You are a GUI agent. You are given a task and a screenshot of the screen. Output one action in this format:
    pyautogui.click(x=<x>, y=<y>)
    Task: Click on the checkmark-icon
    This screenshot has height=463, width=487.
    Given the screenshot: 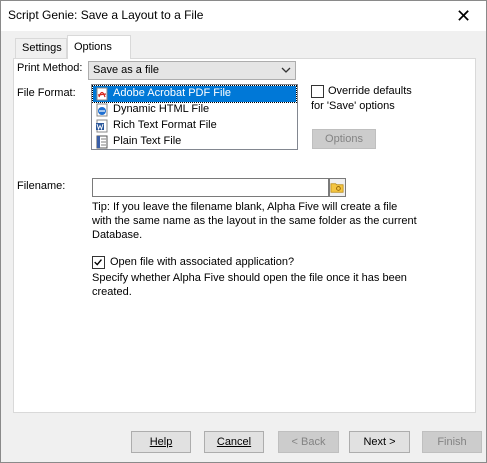 What is the action you would take?
    pyautogui.click(x=98, y=262)
    